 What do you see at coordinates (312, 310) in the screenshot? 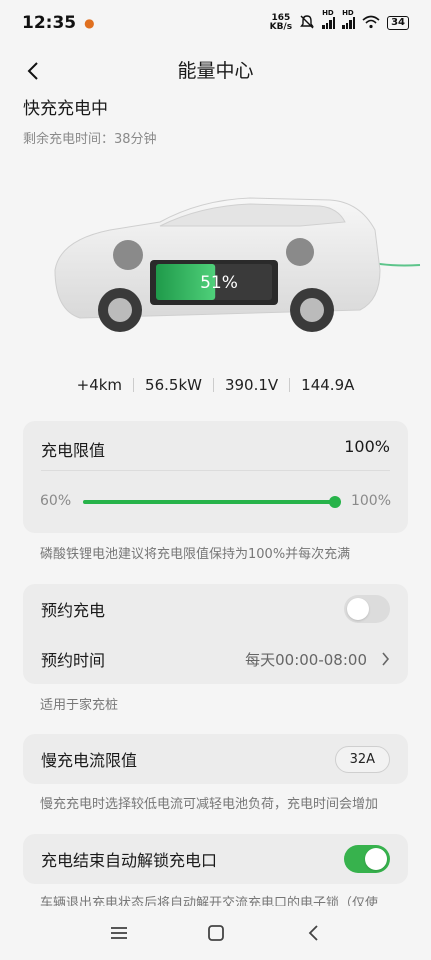
I see `wheel-rear` at bounding box center [312, 310].